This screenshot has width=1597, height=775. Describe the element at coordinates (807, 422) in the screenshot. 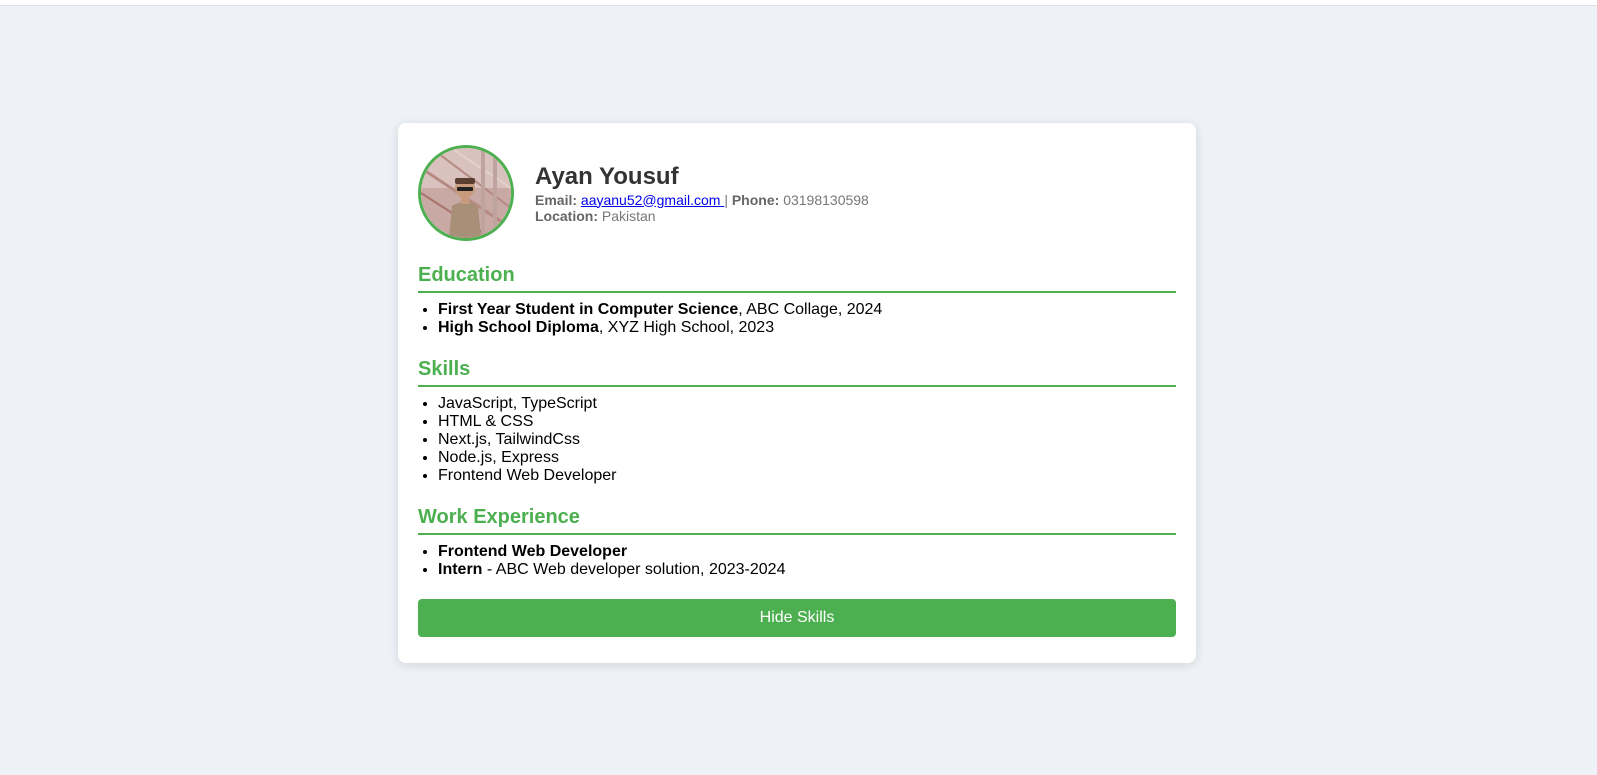

I see `list-item: HTML & CSS` at that location.